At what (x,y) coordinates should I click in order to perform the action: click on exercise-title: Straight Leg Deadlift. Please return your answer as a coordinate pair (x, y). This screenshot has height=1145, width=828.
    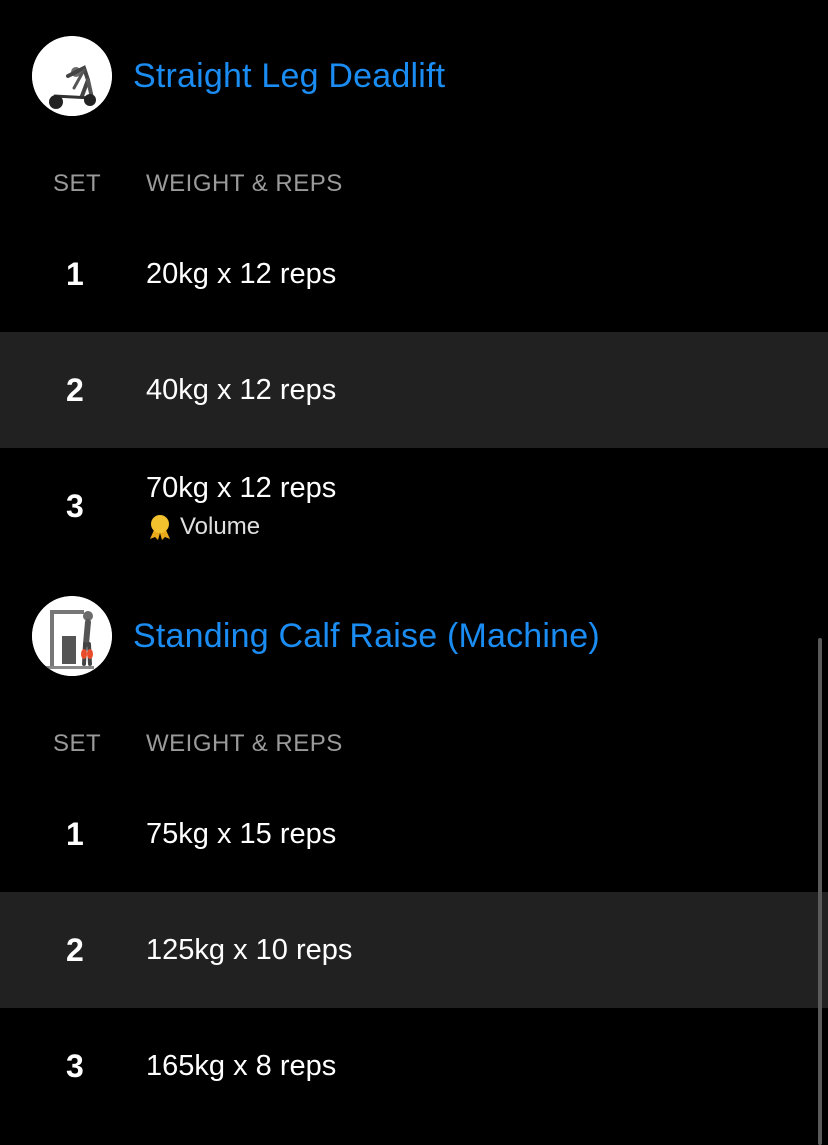
    Looking at the image, I should click on (289, 76).